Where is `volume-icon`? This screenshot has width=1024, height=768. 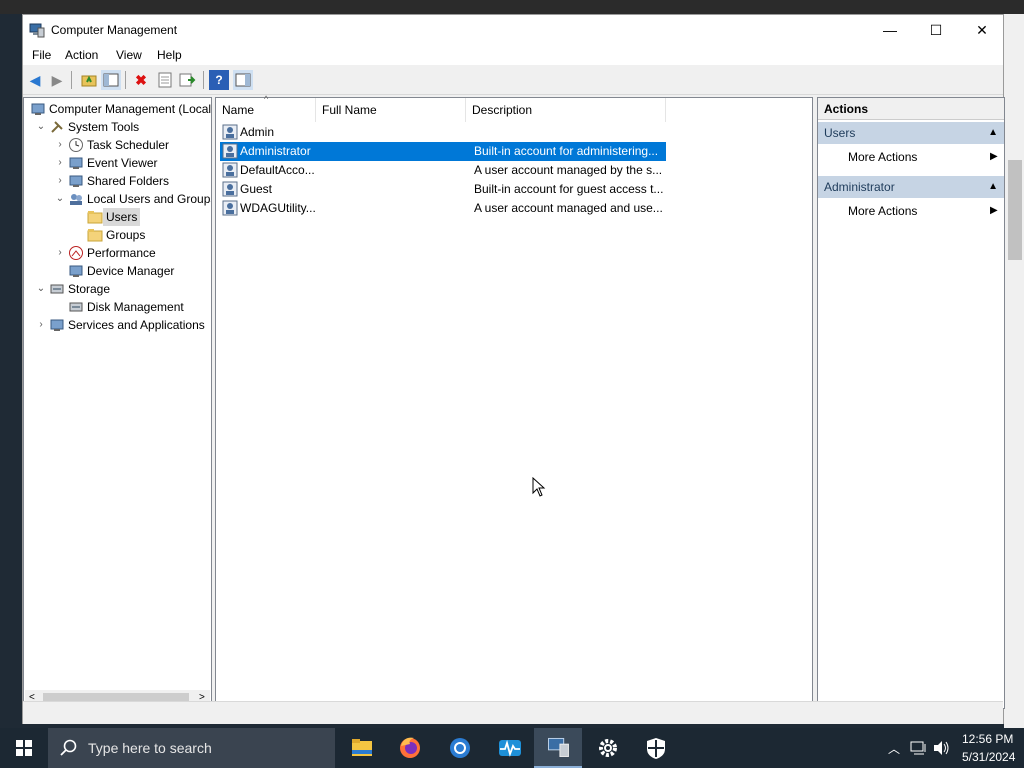 volume-icon is located at coordinates (942, 748).